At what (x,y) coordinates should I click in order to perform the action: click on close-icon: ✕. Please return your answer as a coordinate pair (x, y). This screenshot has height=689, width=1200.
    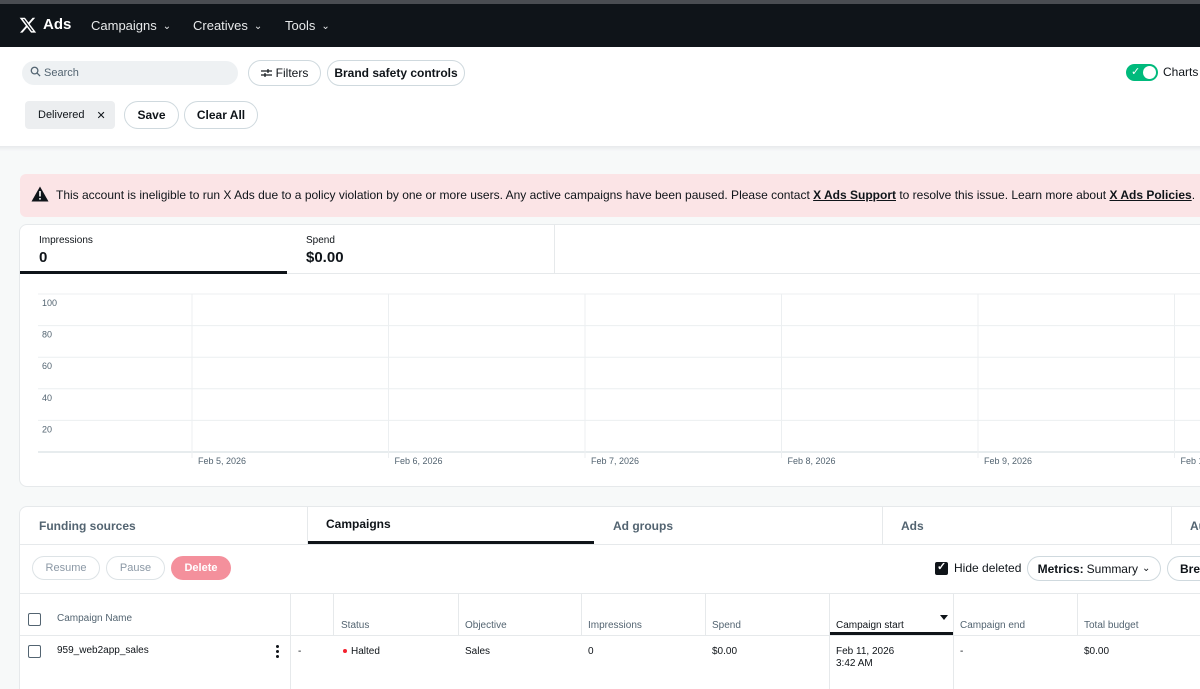
    Looking at the image, I should click on (100, 115).